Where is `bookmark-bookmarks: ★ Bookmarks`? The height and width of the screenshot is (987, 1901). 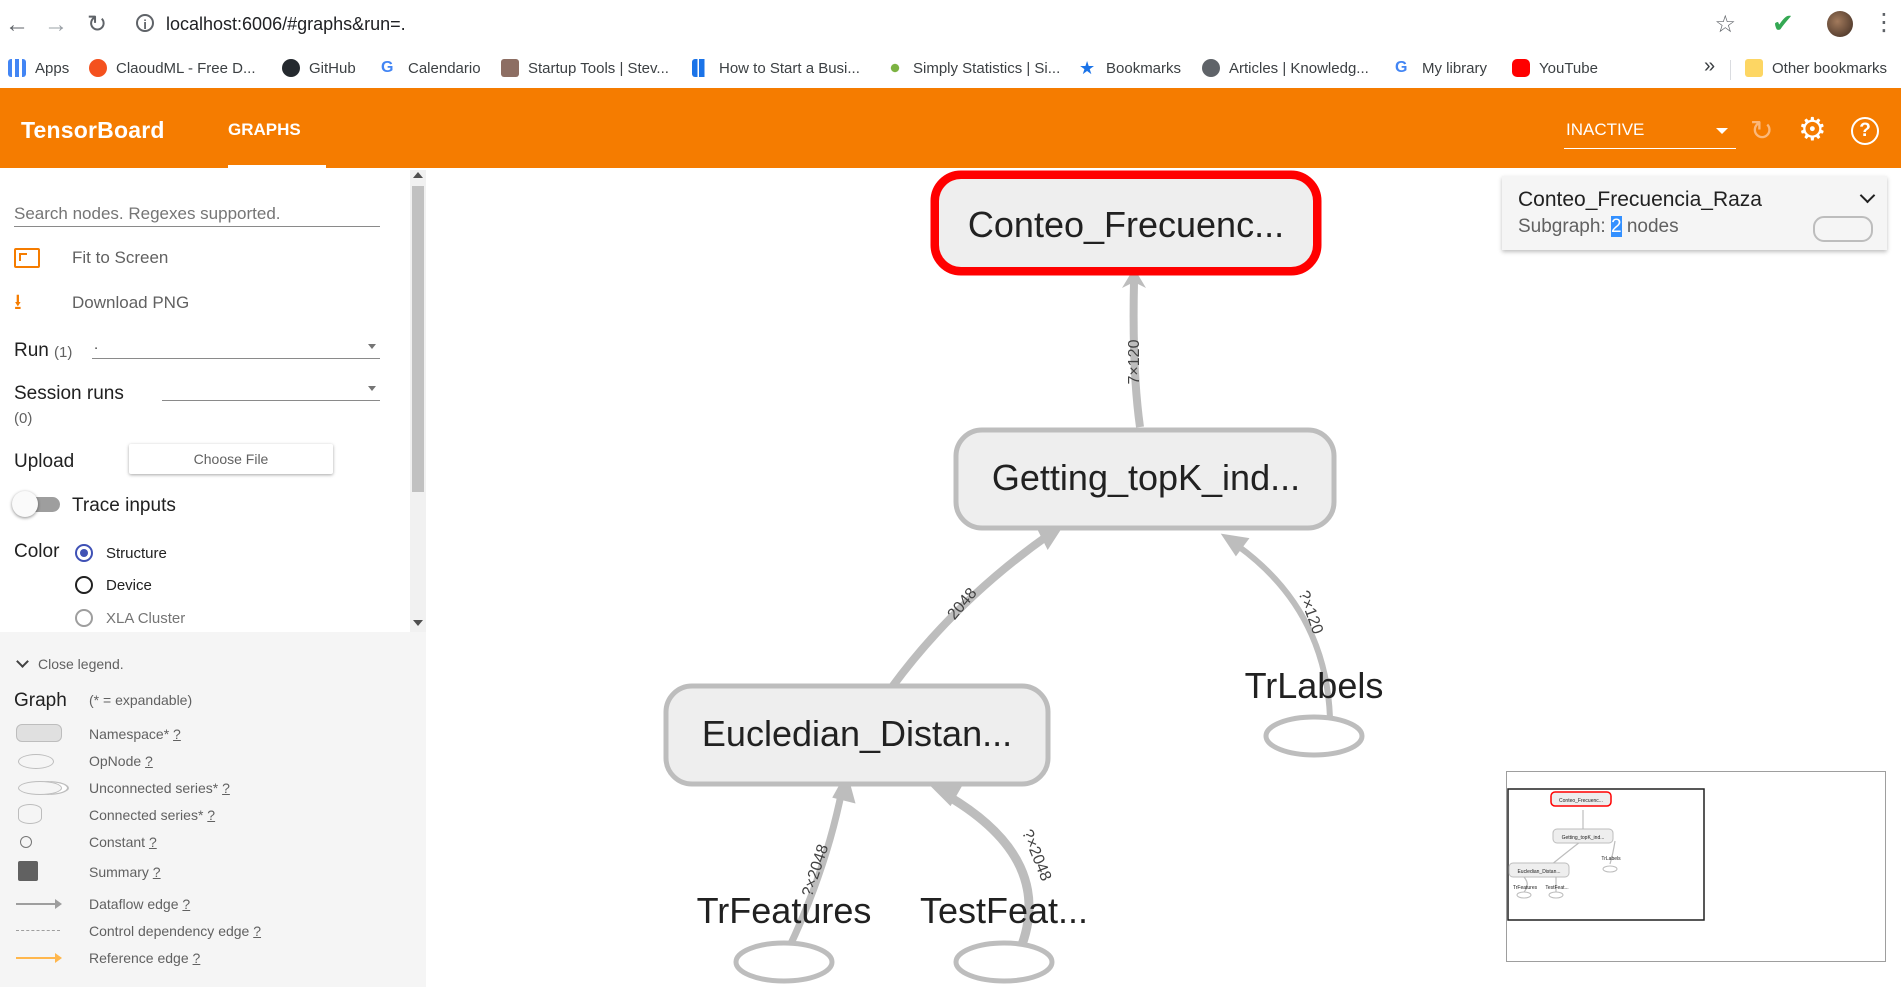 bookmark-bookmarks: ★ Bookmarks is located at coordinates (1130, 68).